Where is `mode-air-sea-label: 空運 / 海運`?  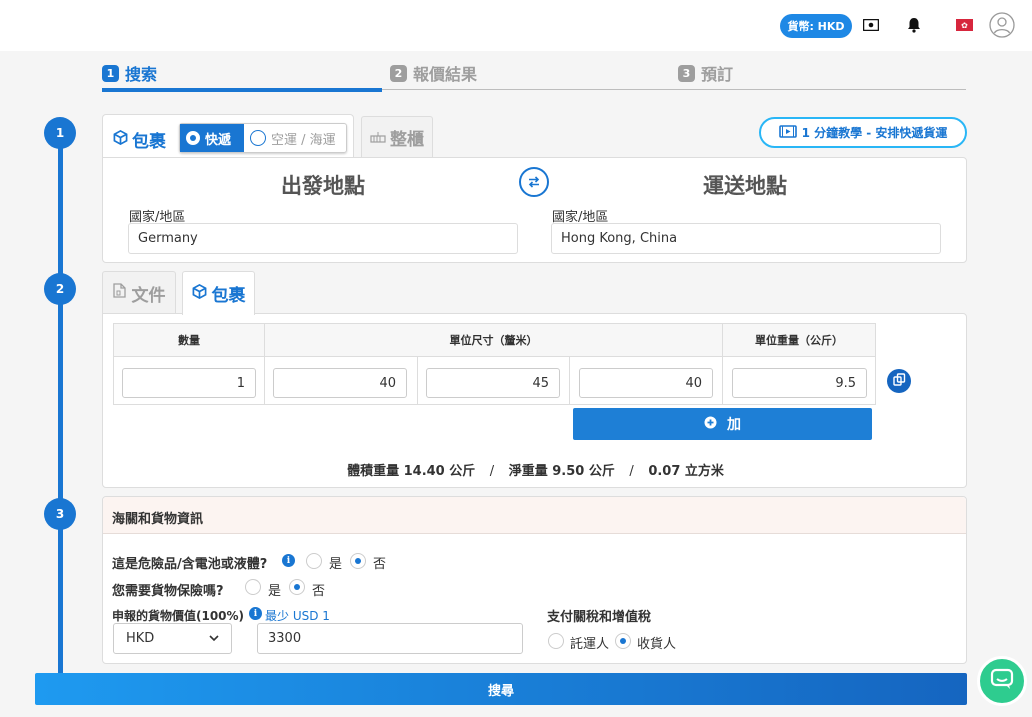
mode-air-sea-label: 空運 / 海運 is located at coordinates (303, 140).